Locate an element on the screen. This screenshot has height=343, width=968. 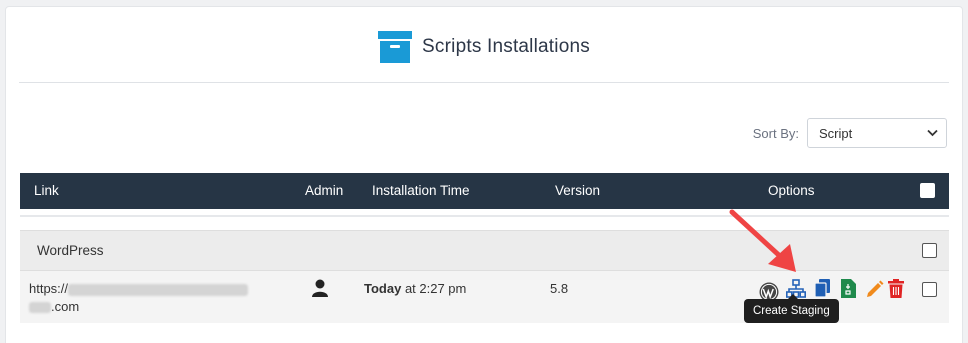
sort-control: Sort By: Script is located at coordinates (850, 133).